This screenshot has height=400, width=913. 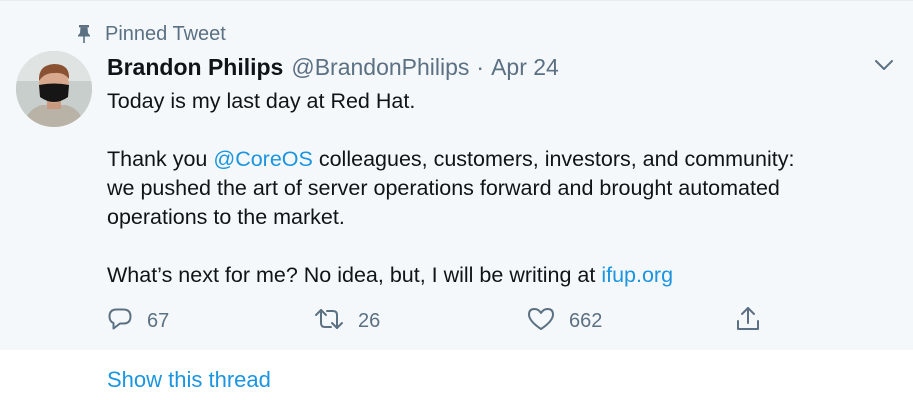 I want to click on heart-icon, so click(x=541, y=321).